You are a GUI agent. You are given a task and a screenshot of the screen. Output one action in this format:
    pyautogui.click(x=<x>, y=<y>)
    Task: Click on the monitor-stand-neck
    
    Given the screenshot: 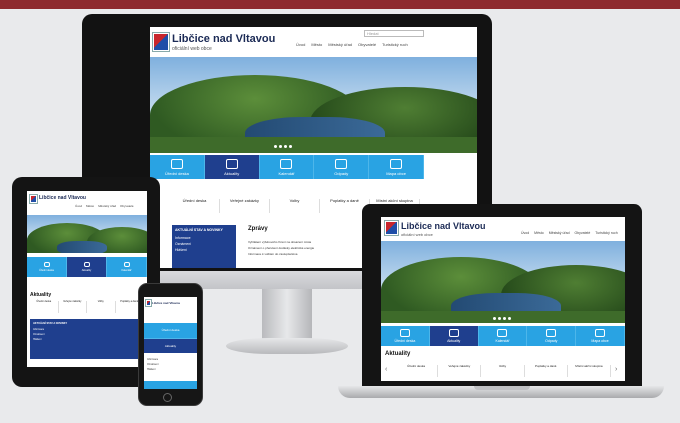 What is the action you would take?
    pyautogui.click(x=287, y=315)
    